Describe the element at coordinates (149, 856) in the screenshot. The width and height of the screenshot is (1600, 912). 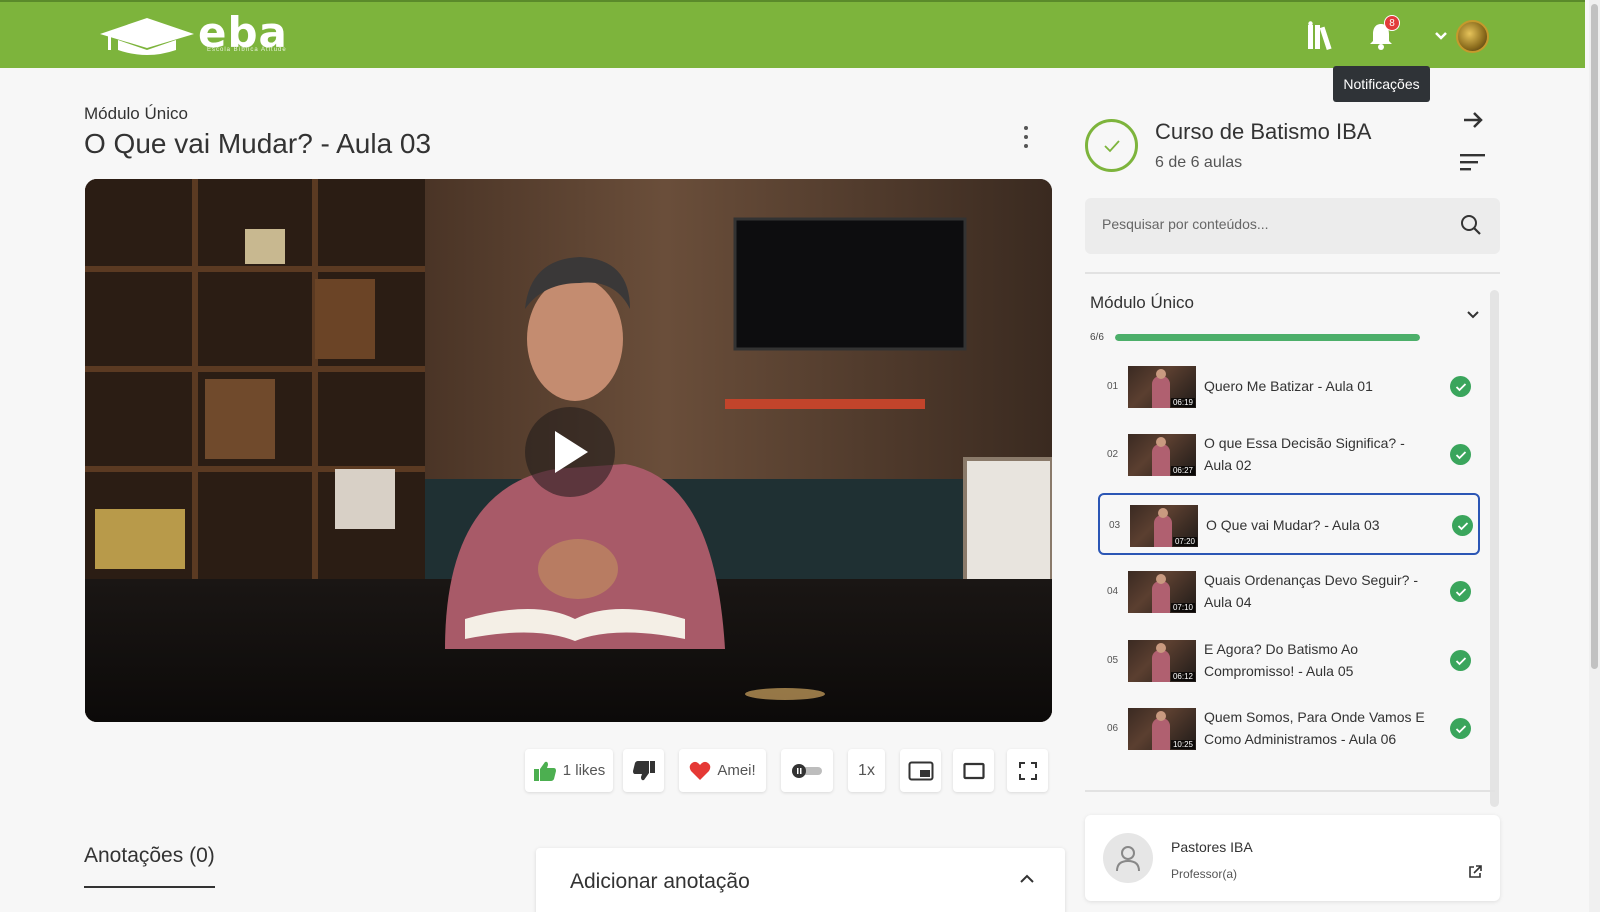
I see `notes-tab: Anotações (0)` at that location.